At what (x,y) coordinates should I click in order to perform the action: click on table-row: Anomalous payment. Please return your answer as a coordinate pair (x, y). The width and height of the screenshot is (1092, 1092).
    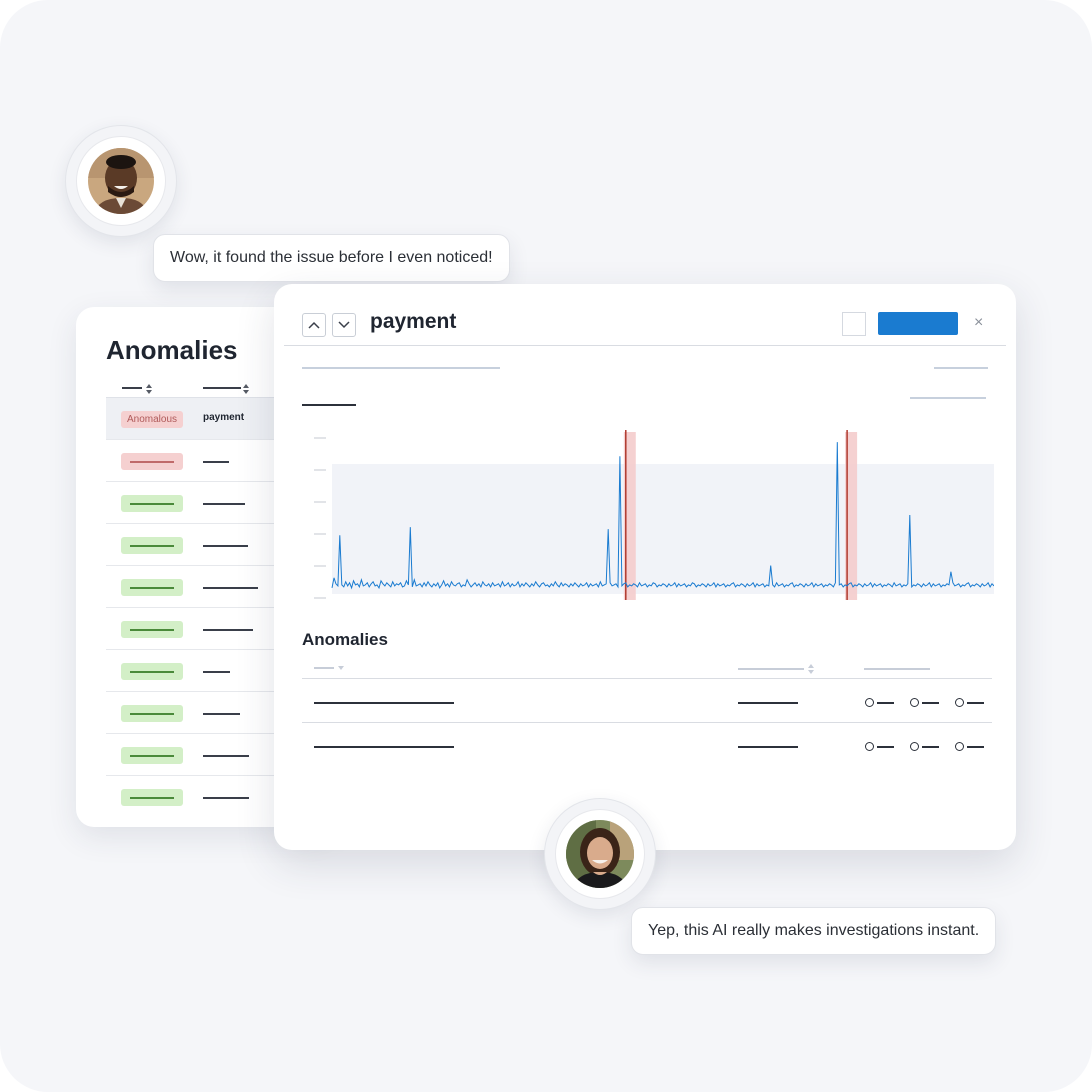
    Looking at the image, I should click on (191, 418).